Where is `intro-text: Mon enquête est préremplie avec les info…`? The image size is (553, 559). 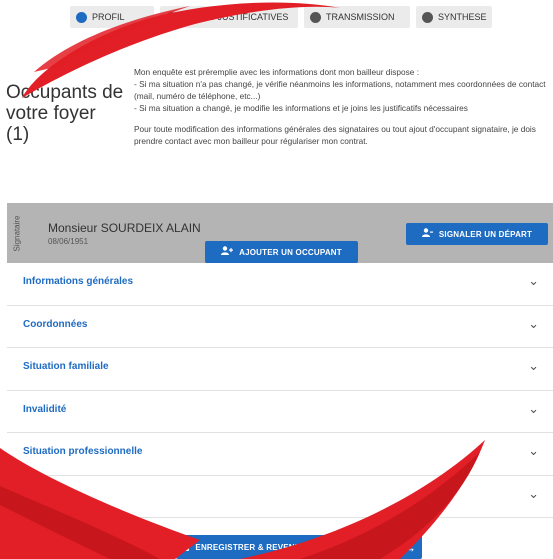
intro-text: Mon enquête est préremplie avec les info… is located at coordinates (341, 106).